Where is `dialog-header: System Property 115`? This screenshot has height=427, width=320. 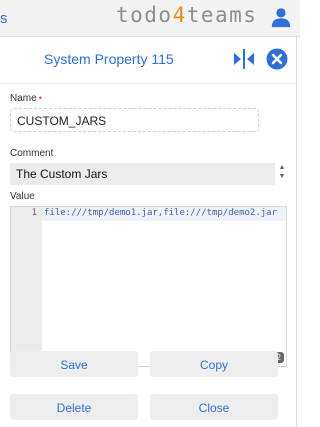 dialog-header: System Property 115 is located at coordinates (148, 60).